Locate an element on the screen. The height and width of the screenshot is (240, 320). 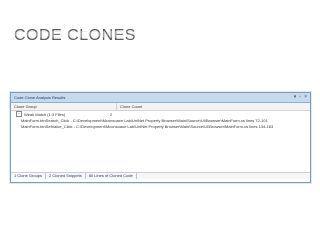
window-menu-icon: ▾ is located at coordinates (295, 97).